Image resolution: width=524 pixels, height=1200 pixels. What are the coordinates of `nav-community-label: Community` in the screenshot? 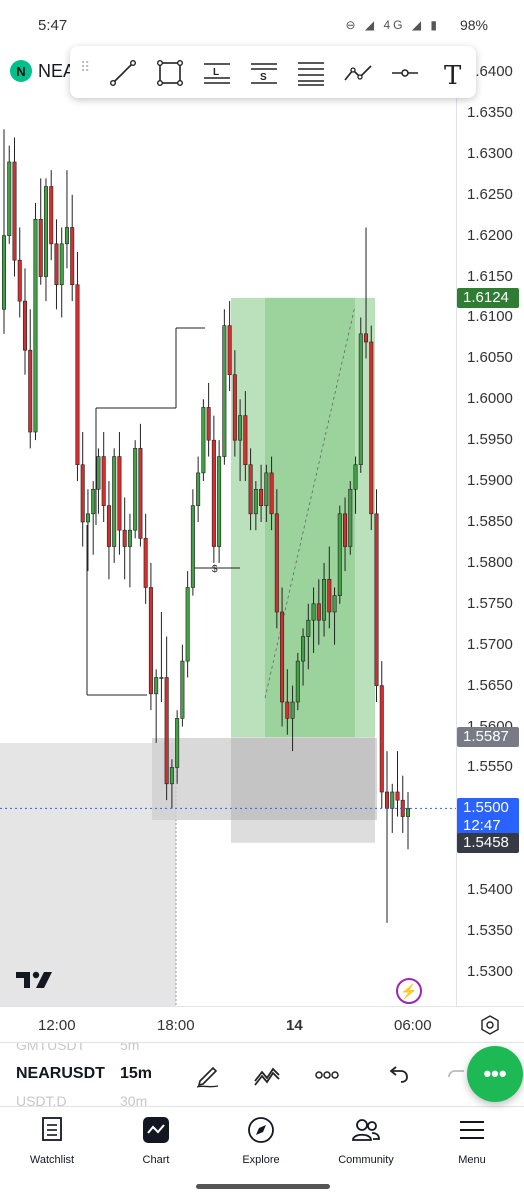 It's located at (366, 1160).